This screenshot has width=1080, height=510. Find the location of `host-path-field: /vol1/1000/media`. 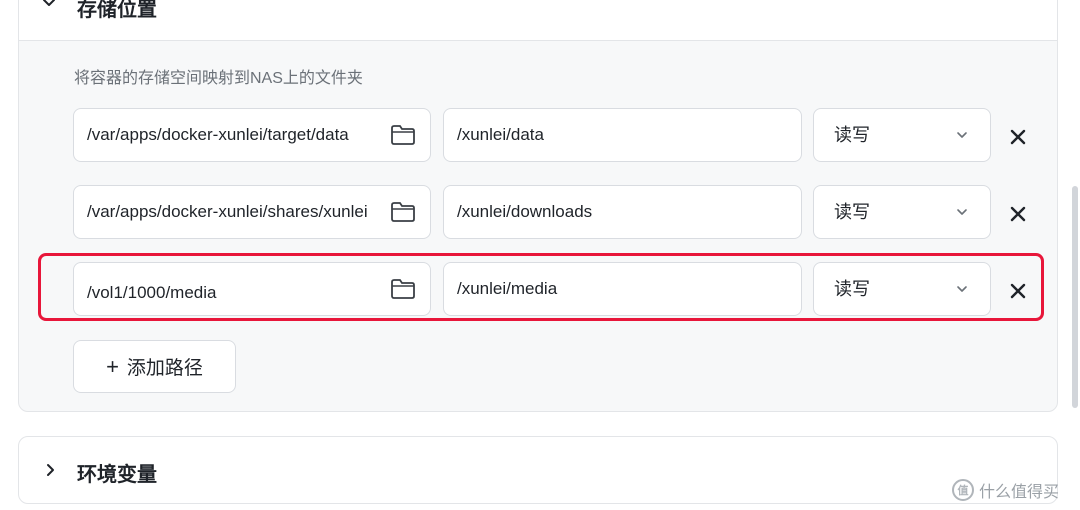

host-path-field: /vol1/1000/media is located at coordinates (252, 289).